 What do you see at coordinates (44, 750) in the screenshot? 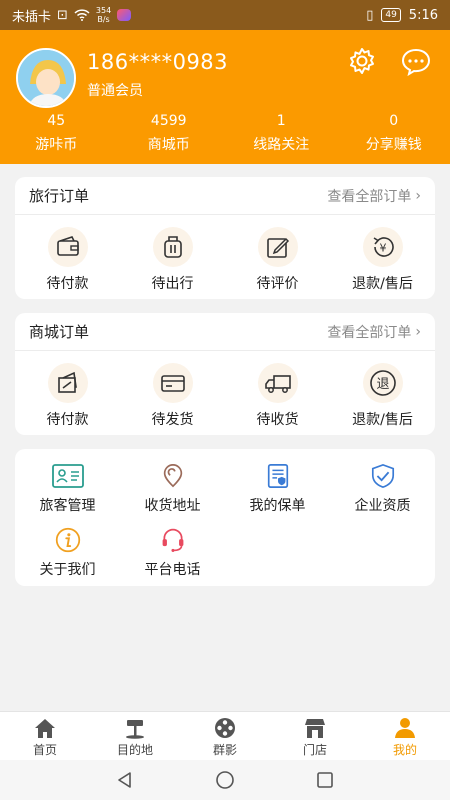
I see `tab-label: 首页` at bounding box center [44, 750].